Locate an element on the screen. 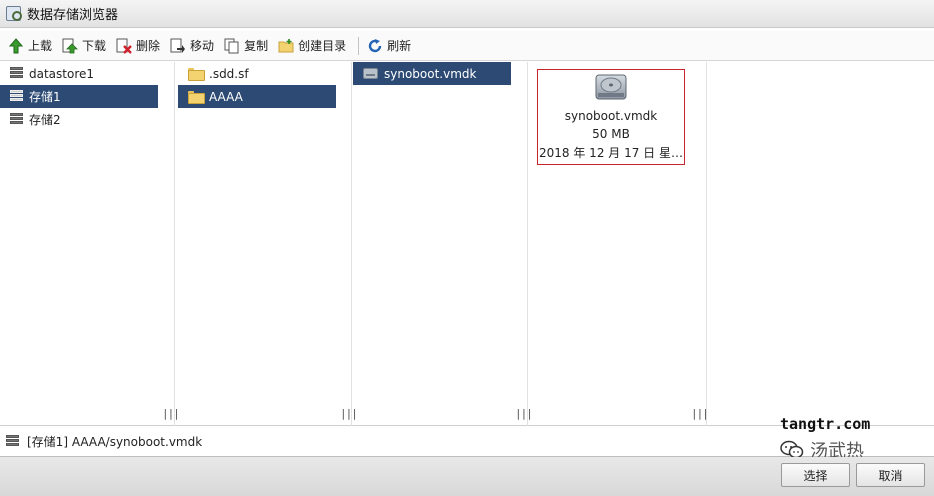 This screenshot has height=496, width=934. datastore-item-datastore1: datastore1 is located at coordinates (79, 73).